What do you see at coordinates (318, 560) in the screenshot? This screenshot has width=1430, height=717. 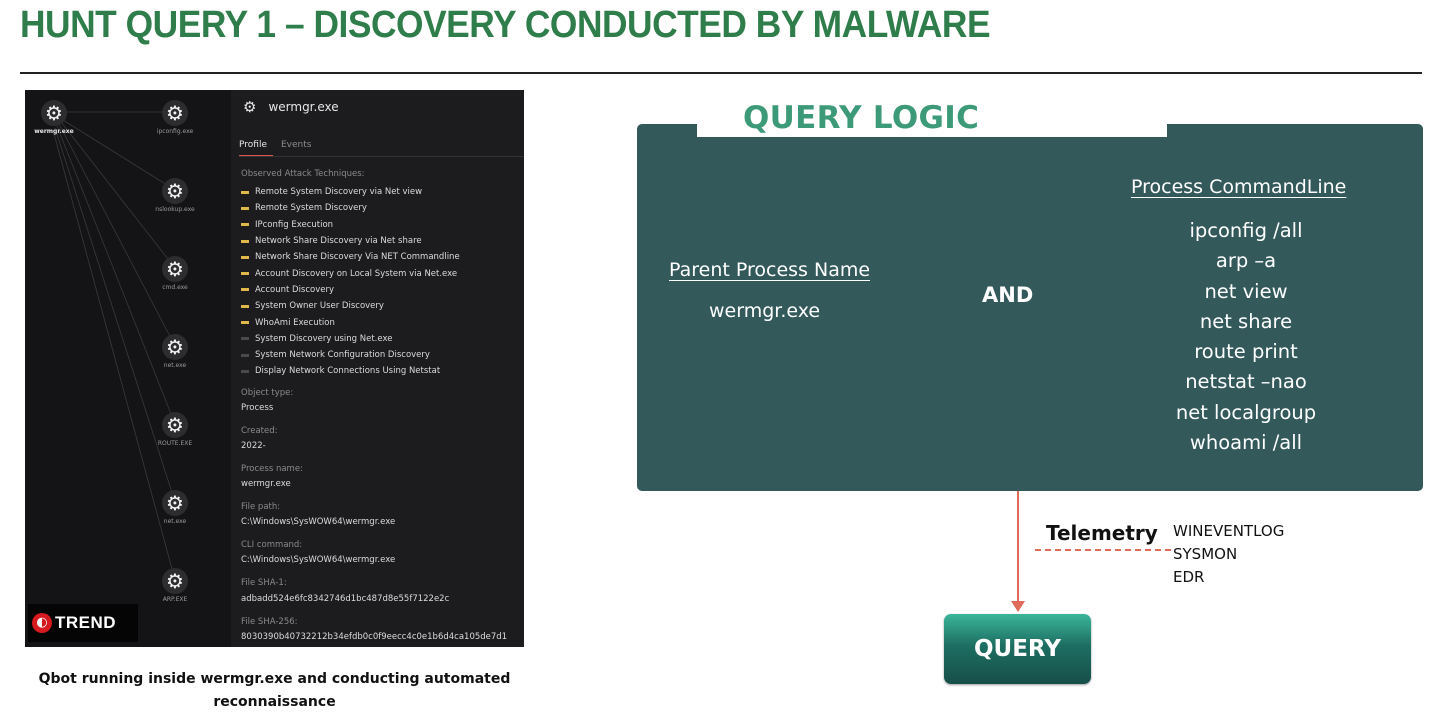 I see `cli-value: C:\Windows\SysWOW64\wermgr.exe` at bounding box center [318, 560].